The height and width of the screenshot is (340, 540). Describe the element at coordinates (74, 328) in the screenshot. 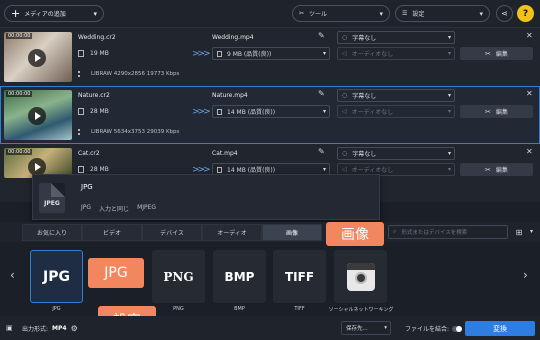

I see `gear-icon: ⚙` at that location.